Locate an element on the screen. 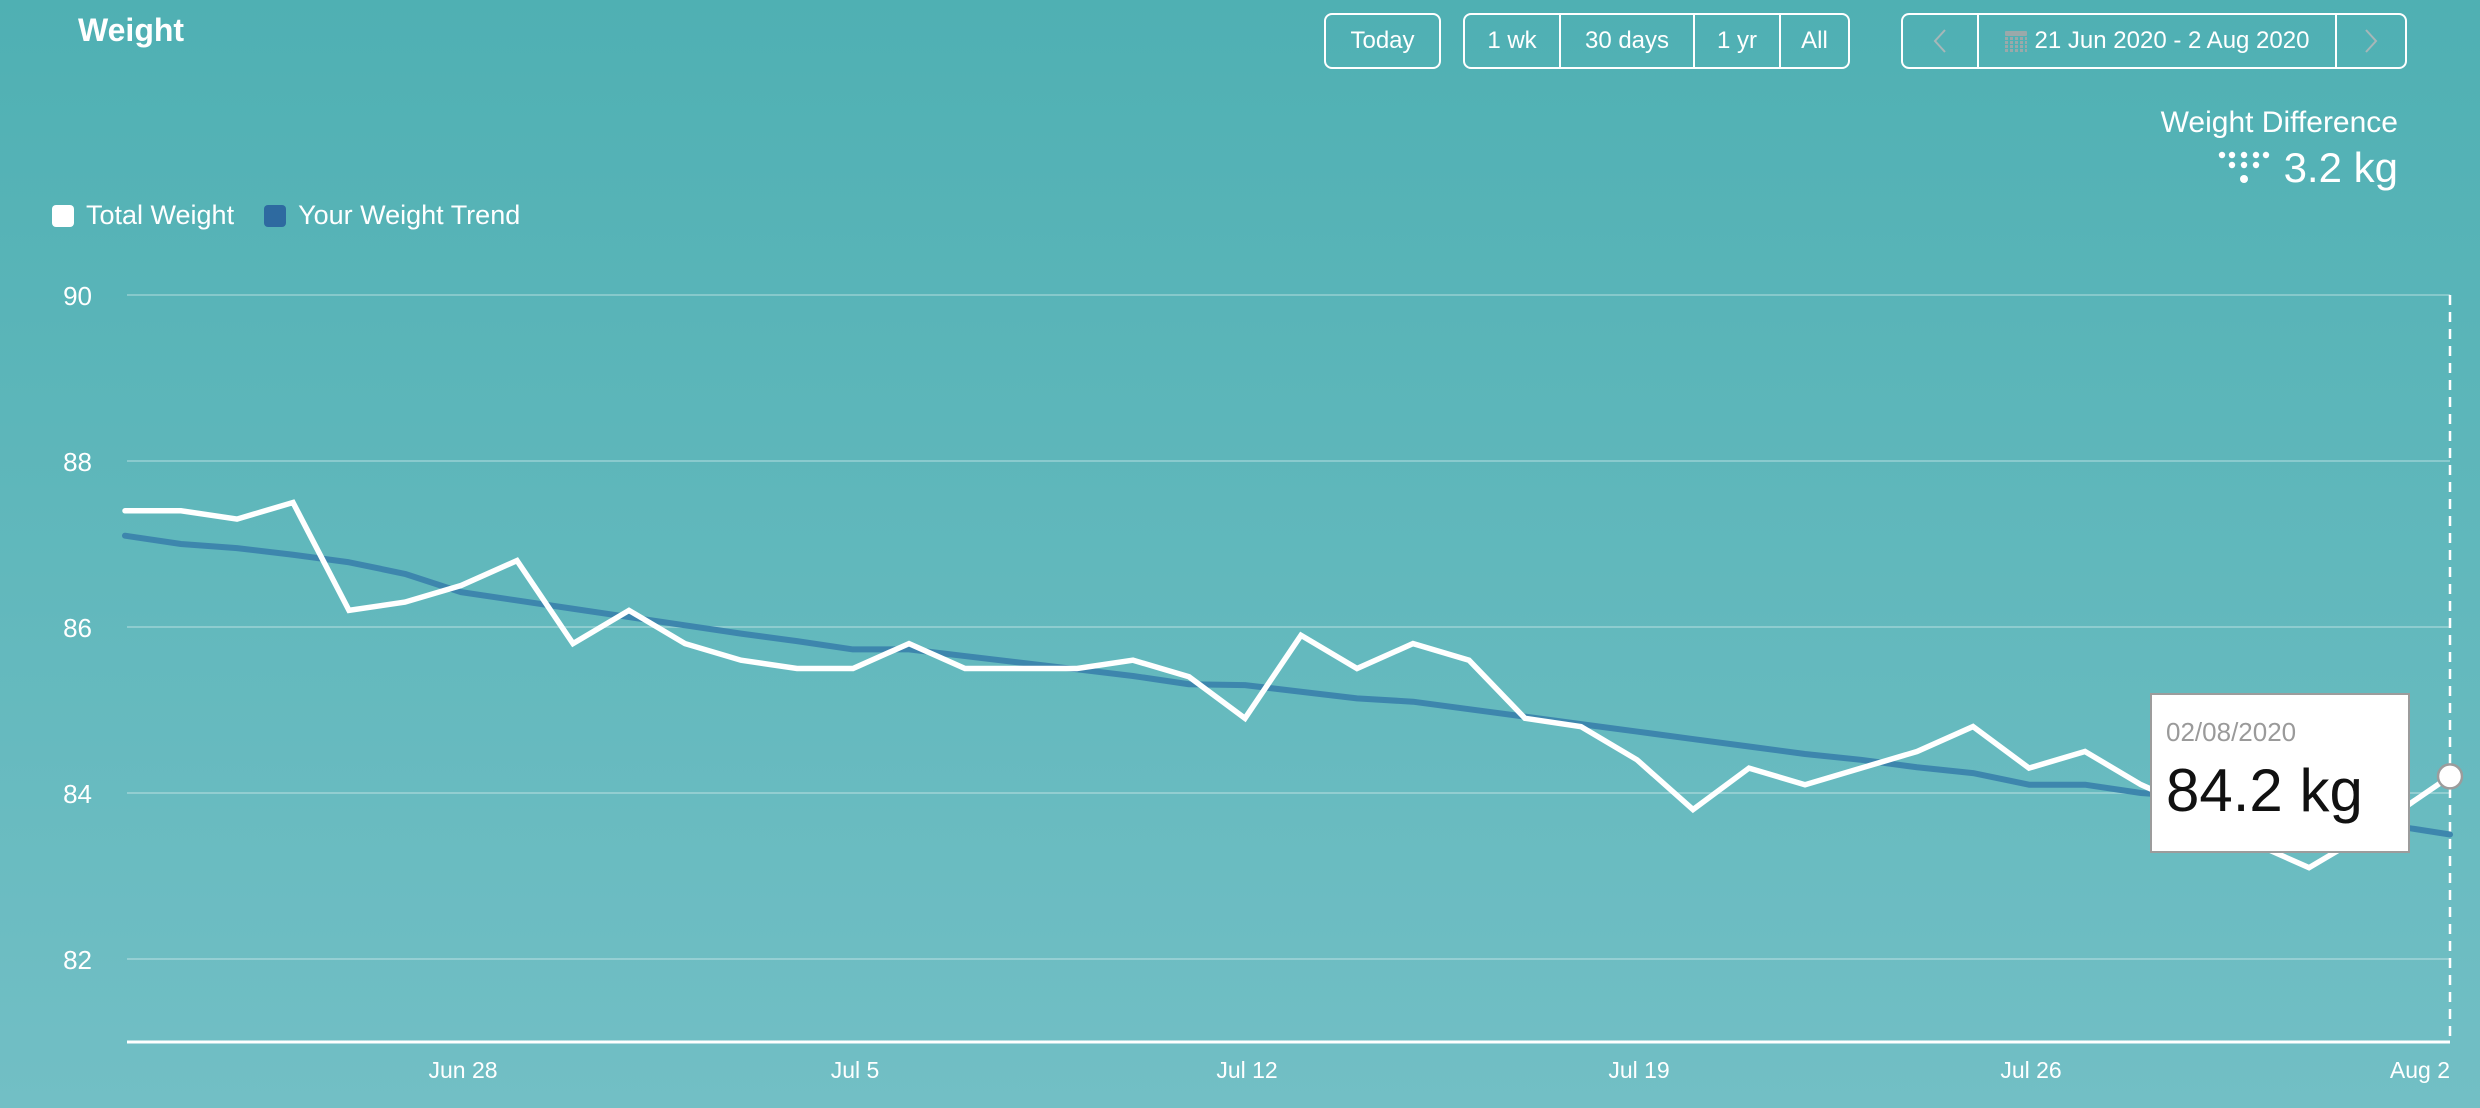  y-tick-label: 86 is located at coordinates (77, 628).